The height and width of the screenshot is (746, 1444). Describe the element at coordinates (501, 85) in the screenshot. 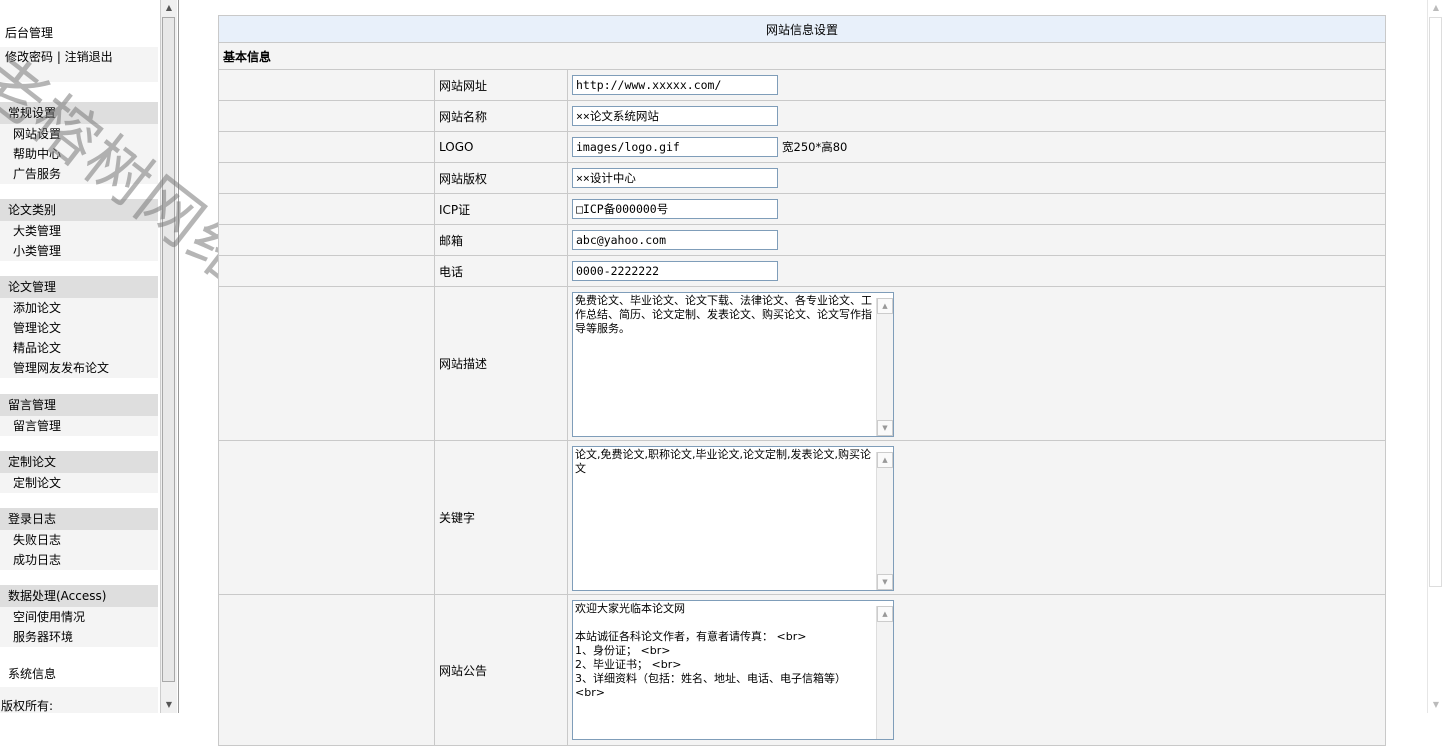

I see `field-label: 网站网址` at that location.